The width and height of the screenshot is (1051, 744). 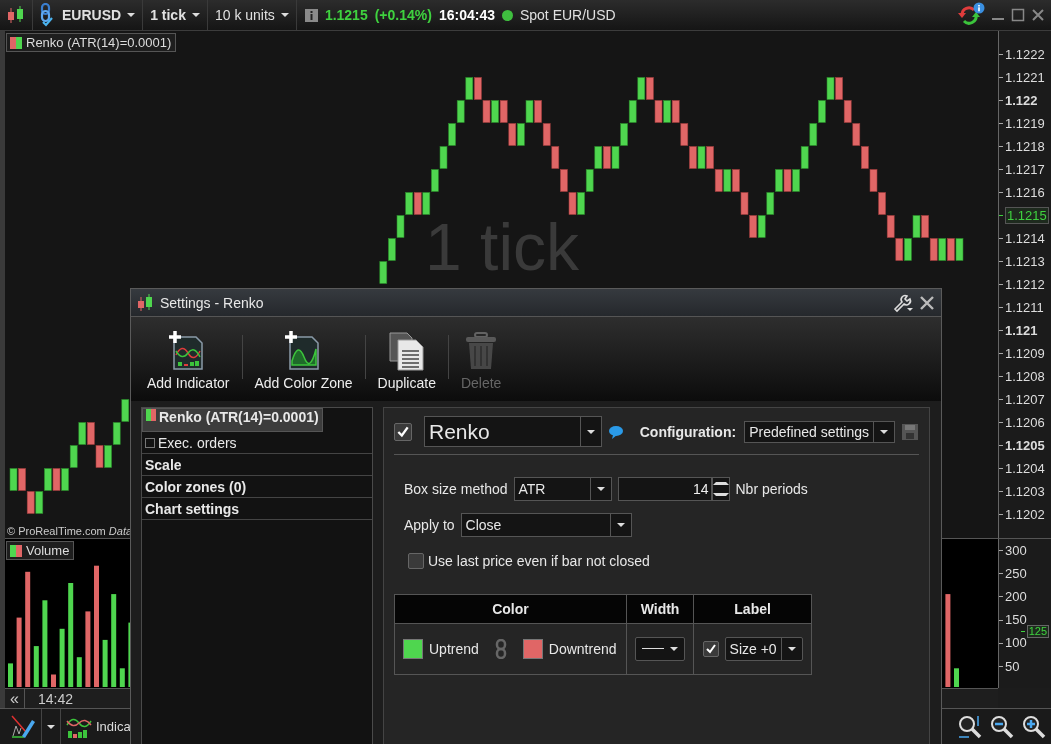 I want to click on toolbar-button: Duplicate, so click(x=406, y=359).